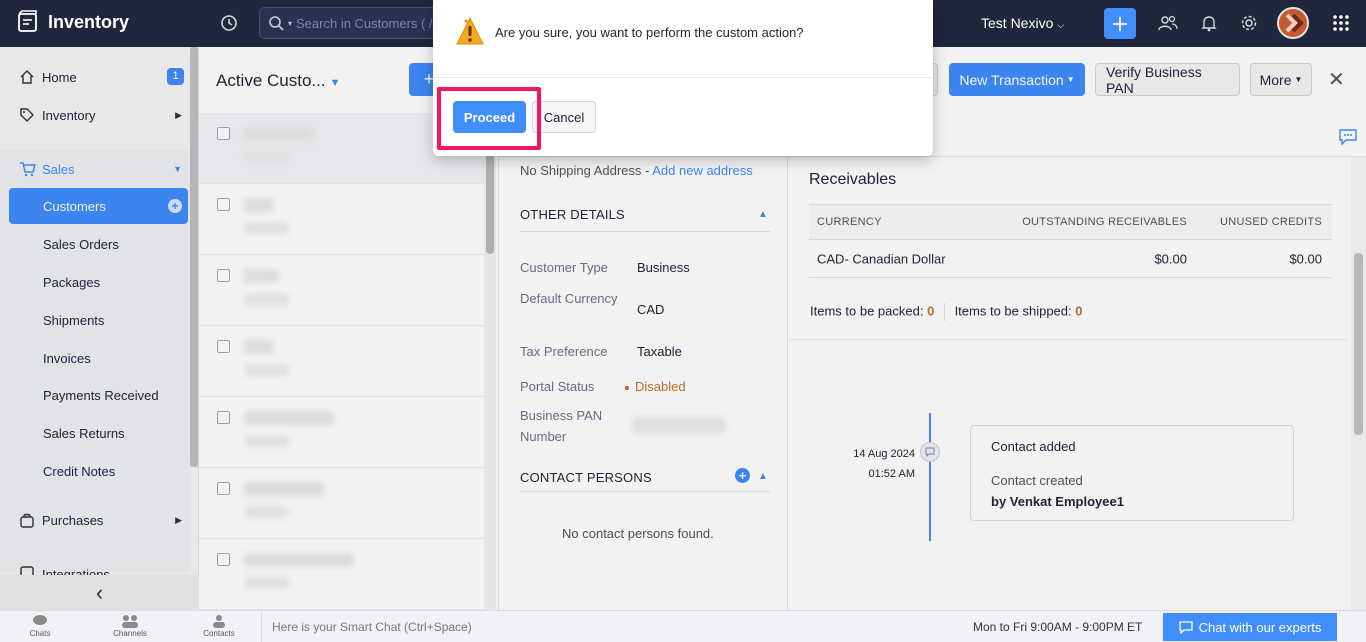 Image resolution: width=1366 pixels, height=642 pixels. Describe the element at coordinates (40, 633) in the screenshot. I see `chats-label: Chats` at that location.